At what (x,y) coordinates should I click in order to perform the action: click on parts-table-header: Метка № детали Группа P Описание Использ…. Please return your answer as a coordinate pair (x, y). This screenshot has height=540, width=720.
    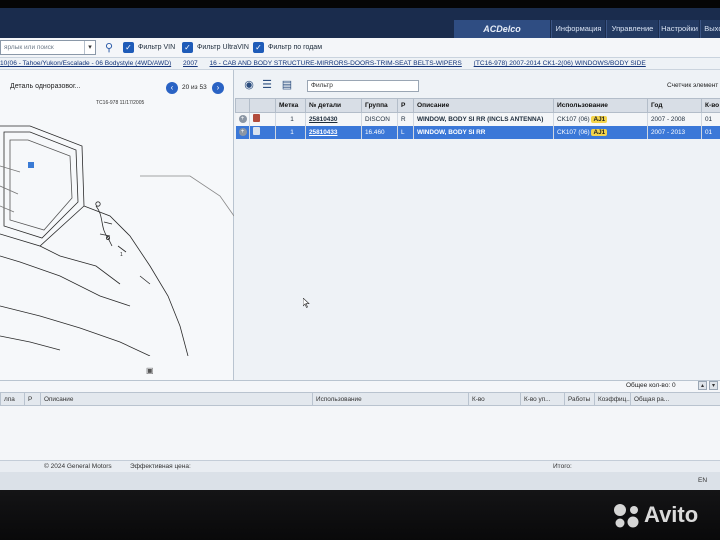
    Looking at the image, I should click on (477, 105).